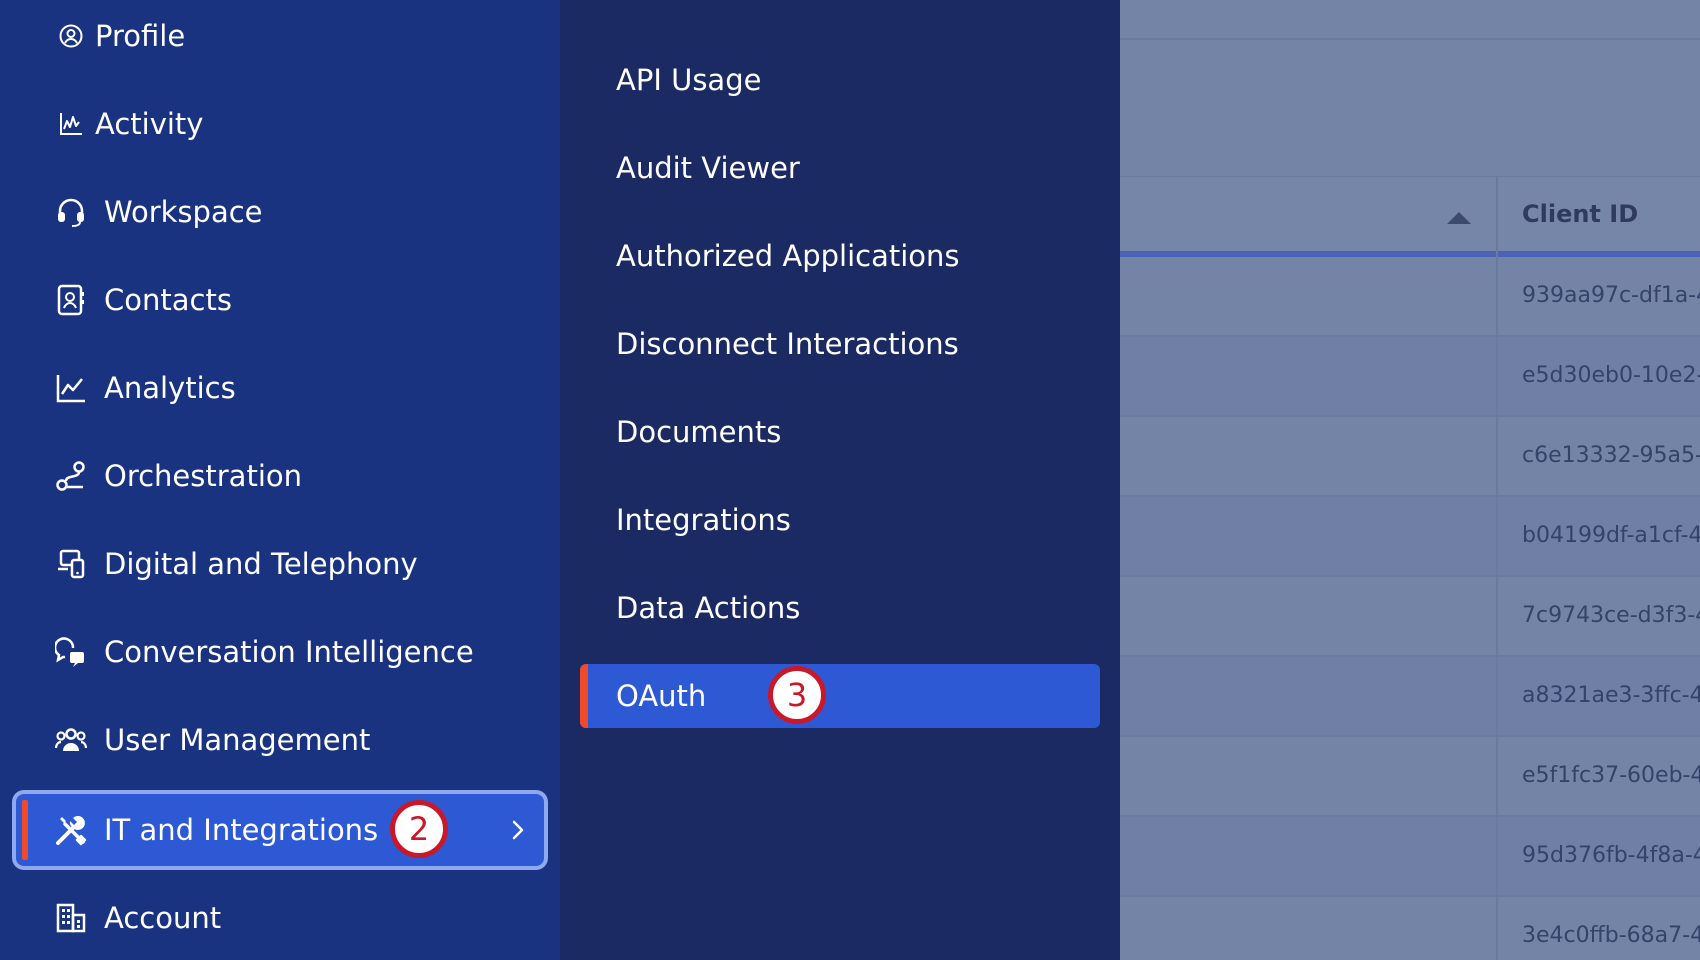  Describe the element at coordinates (1410, 857) in the screenshot. I see `table-row: 95d376fb-4f8a-4` at that location.